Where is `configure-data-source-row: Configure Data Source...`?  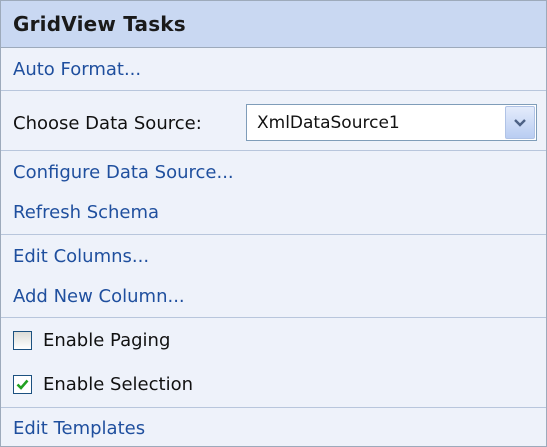
configure-data-source-row: Configure Data Source... is located at coordinates (273, 172).